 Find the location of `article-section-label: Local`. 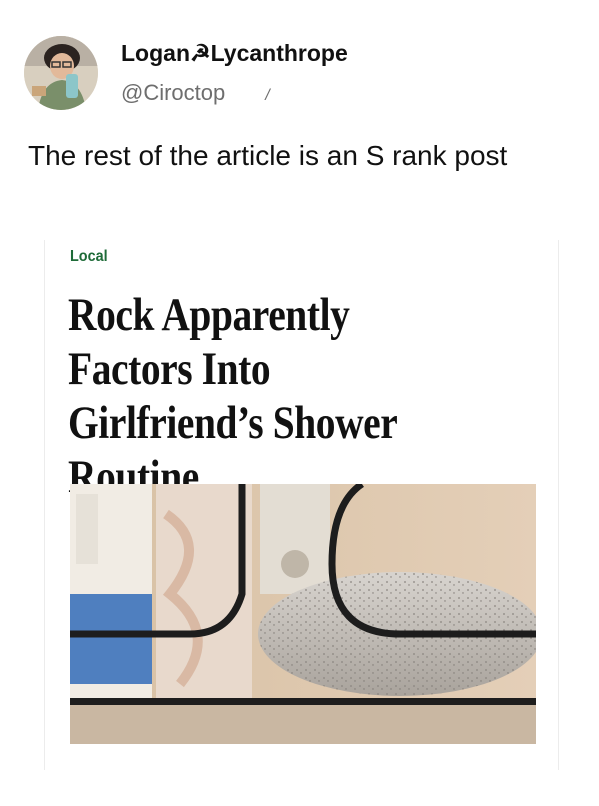

article-section-label: Local is located at coordinates (89, 257).